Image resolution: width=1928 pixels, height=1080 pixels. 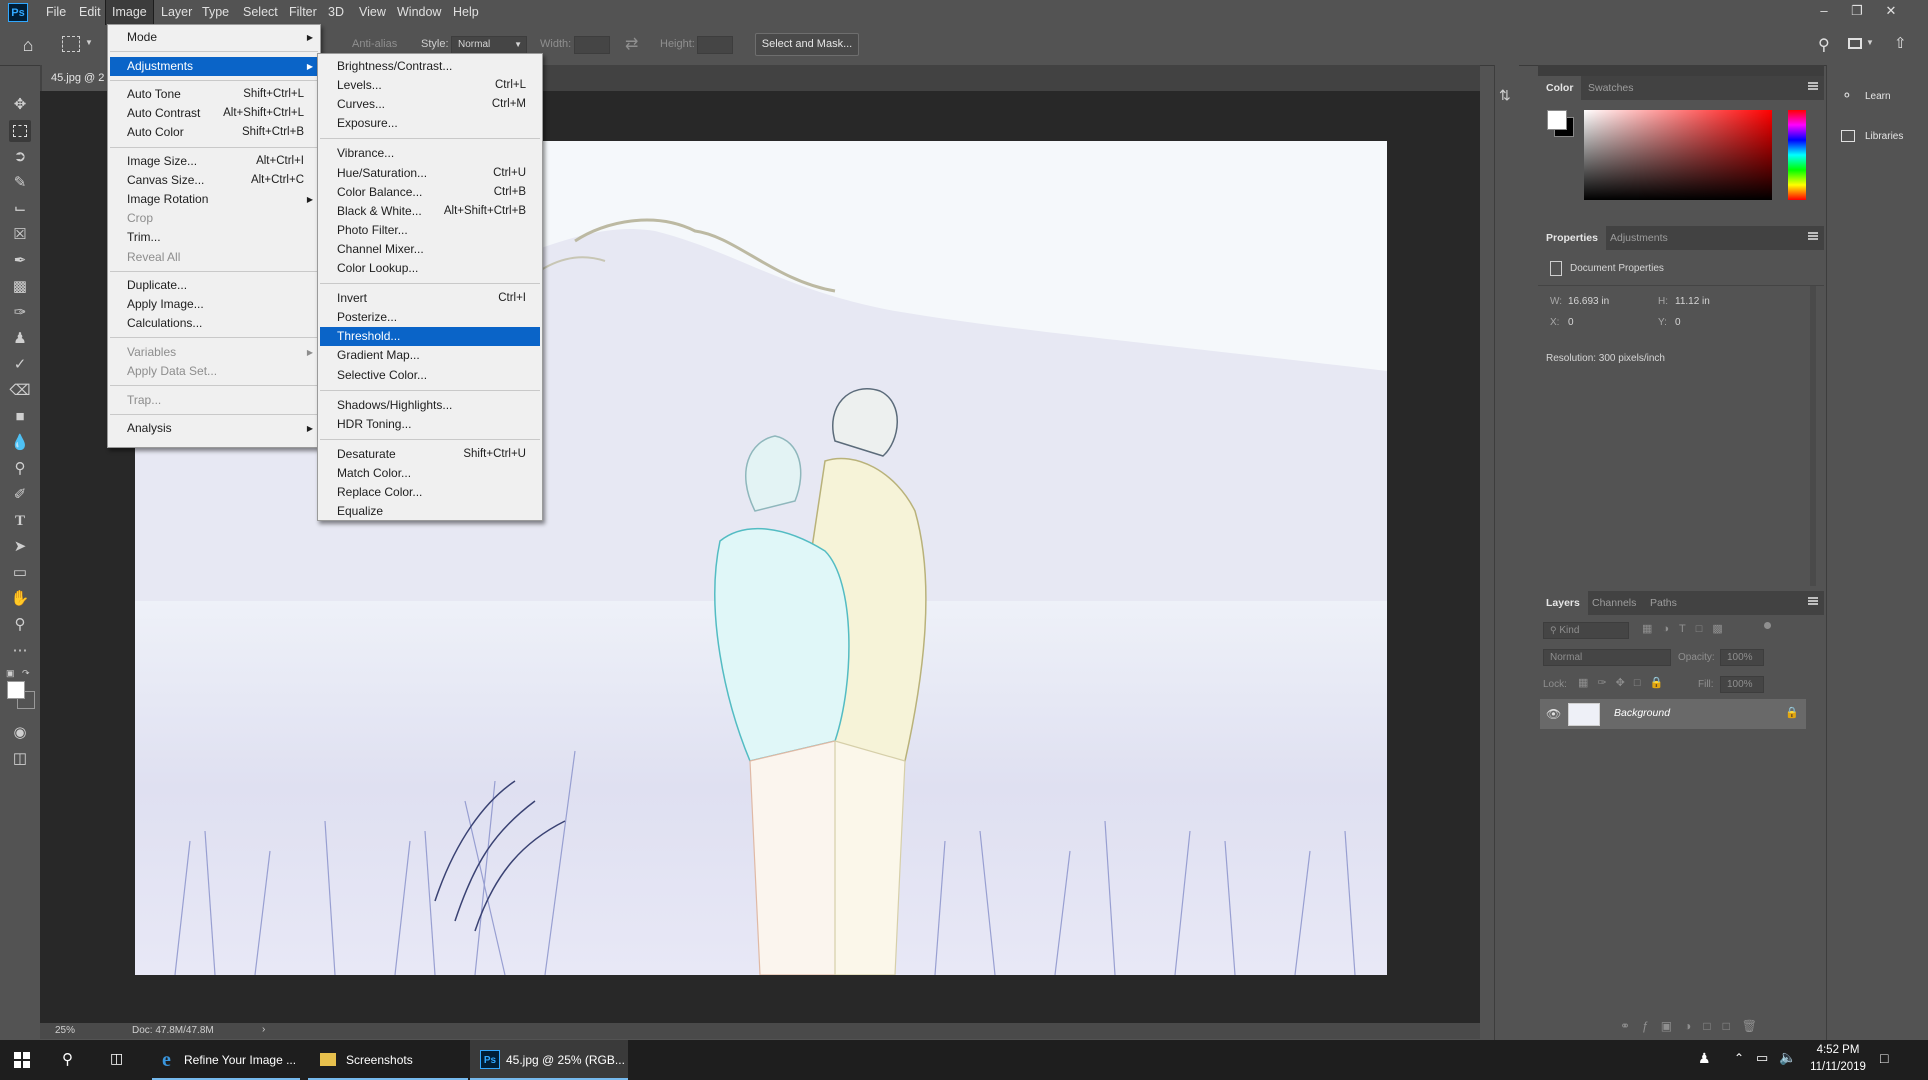 What do you see at coordinates (1824, 11) in the screenshot?
I see `minimize-icon: –` at bounding box center [1824, 11].